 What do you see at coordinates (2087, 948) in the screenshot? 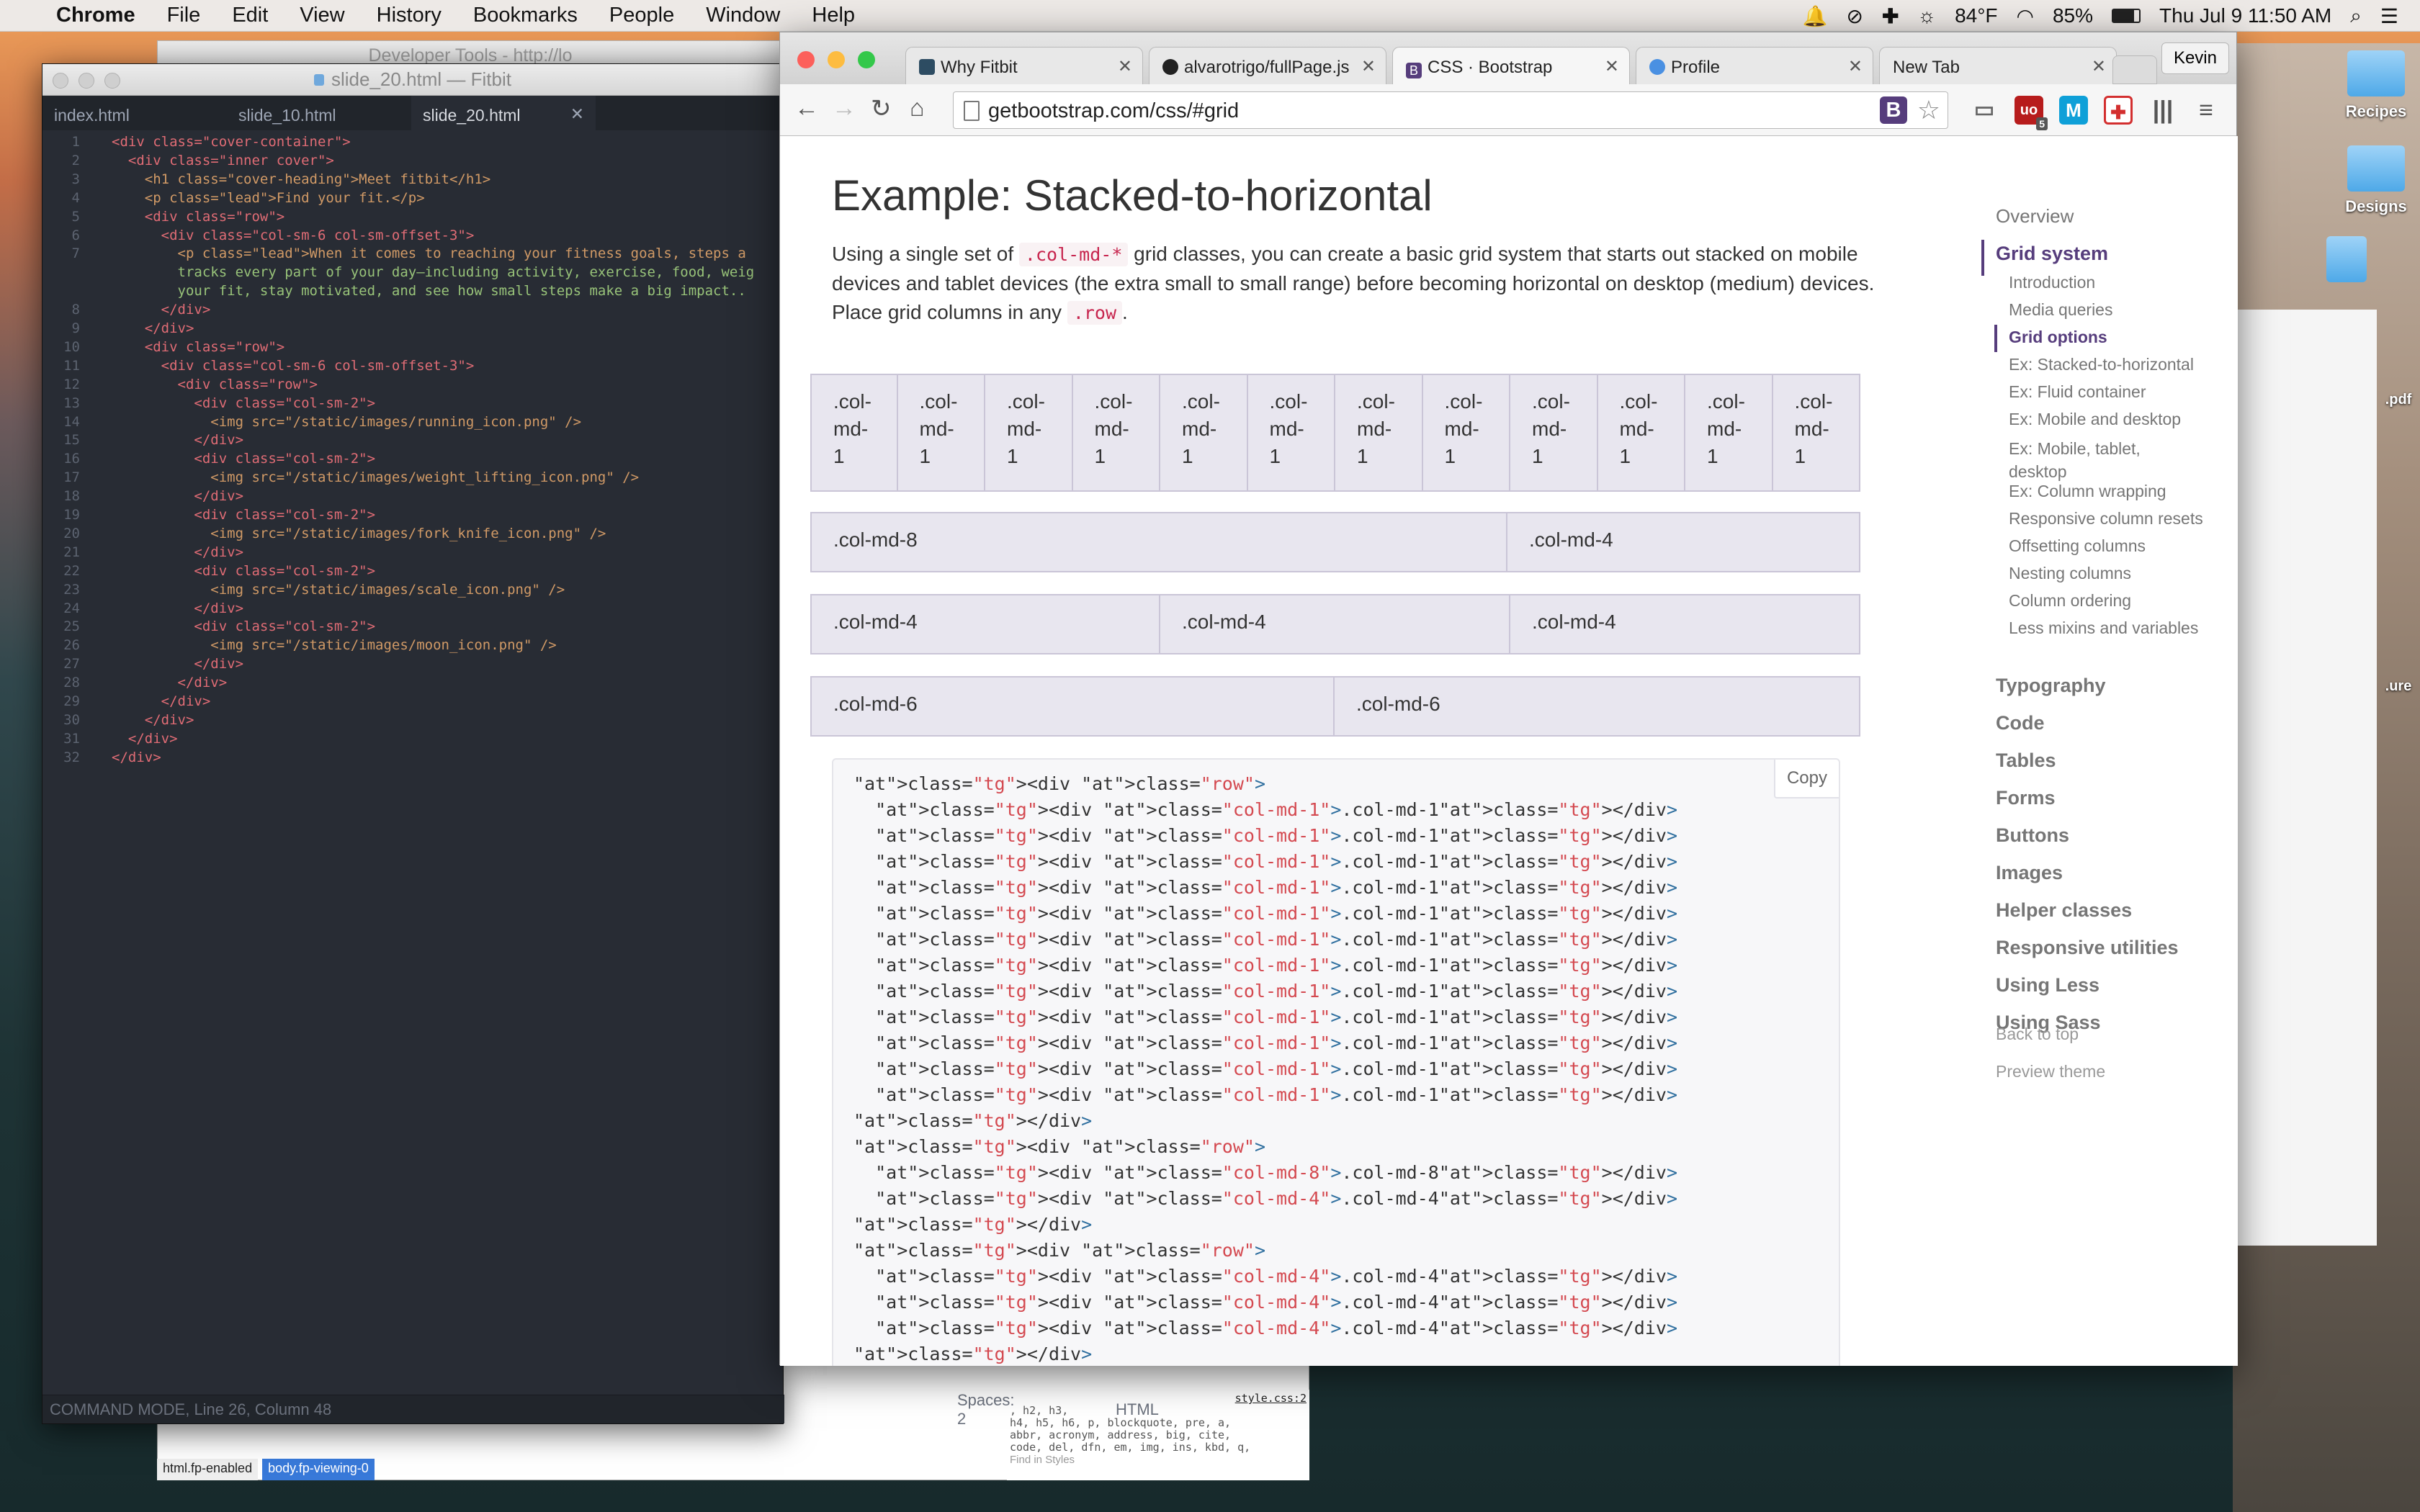
I see `nav-section: Responsive utilities` at bounding box center [2087, 948].